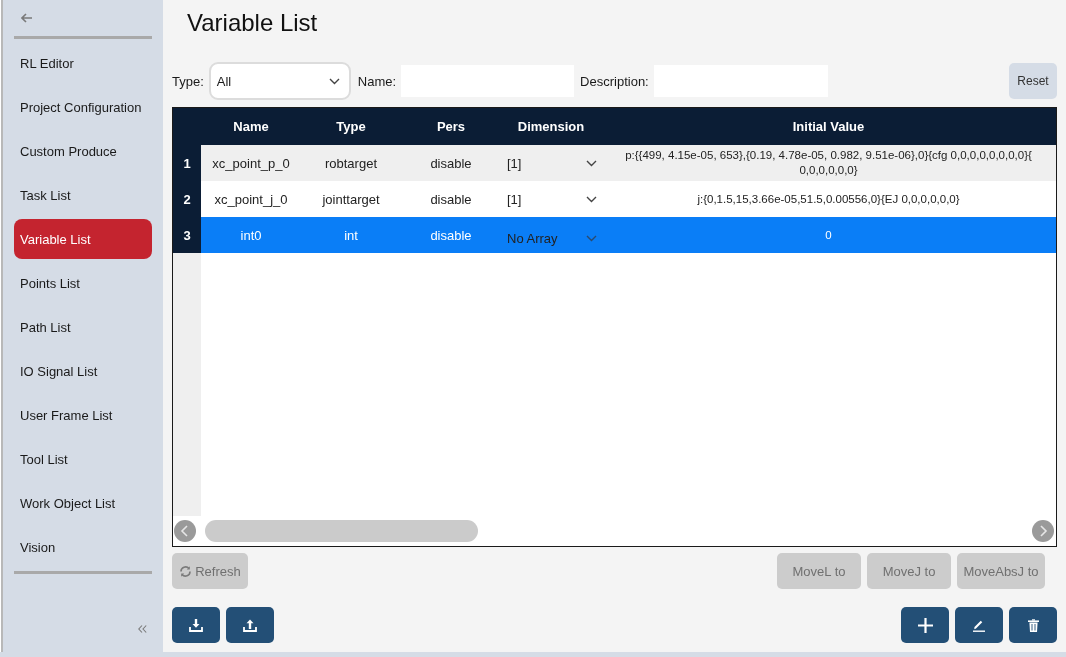 The image size is (1066, 657). I want to click on filter-label: Name:, so click(377, 81).